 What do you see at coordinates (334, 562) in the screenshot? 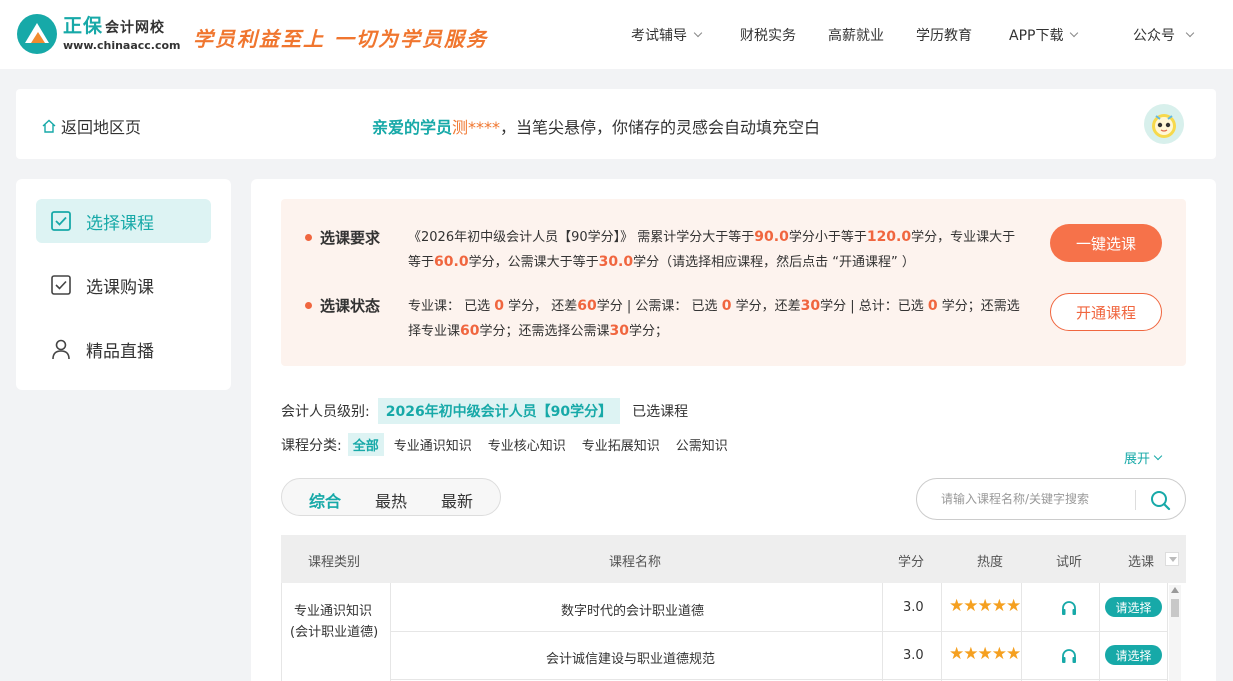
I see `col-category: 课程类别` at bounding box center [334, 562].